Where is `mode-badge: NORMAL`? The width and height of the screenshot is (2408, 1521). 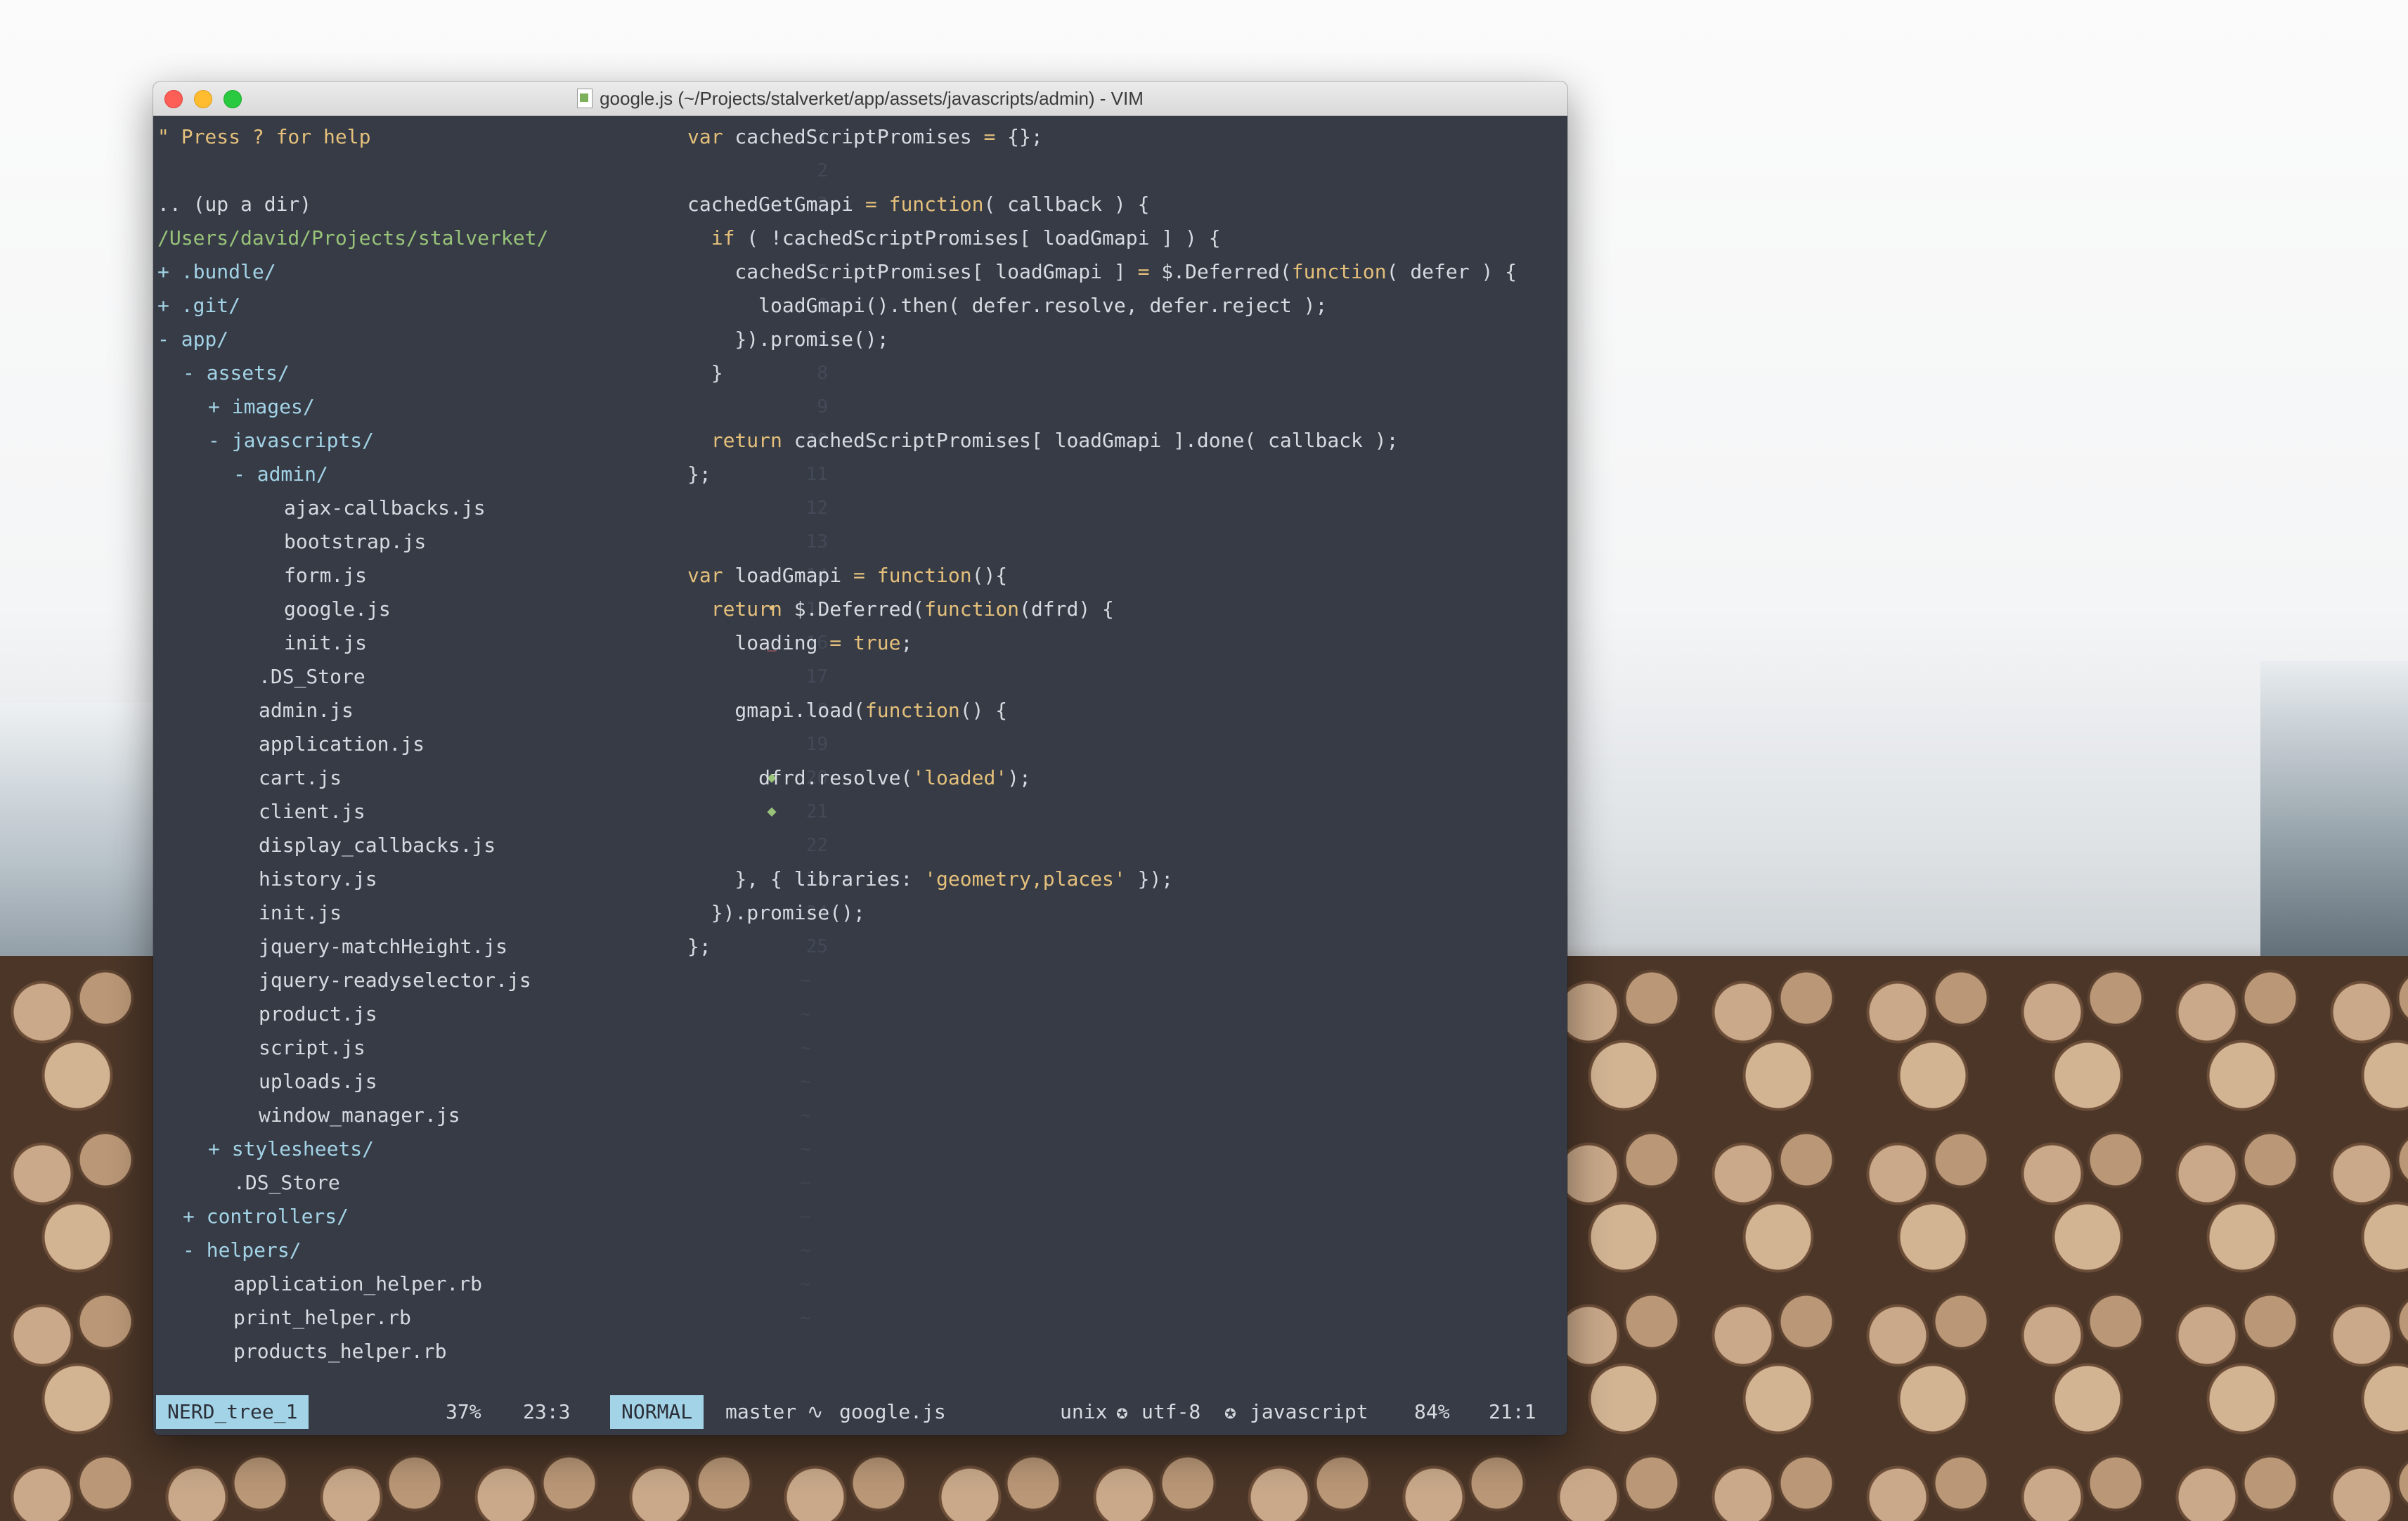
mode-badge: NORMAL is located at coordinates (657, 1412).